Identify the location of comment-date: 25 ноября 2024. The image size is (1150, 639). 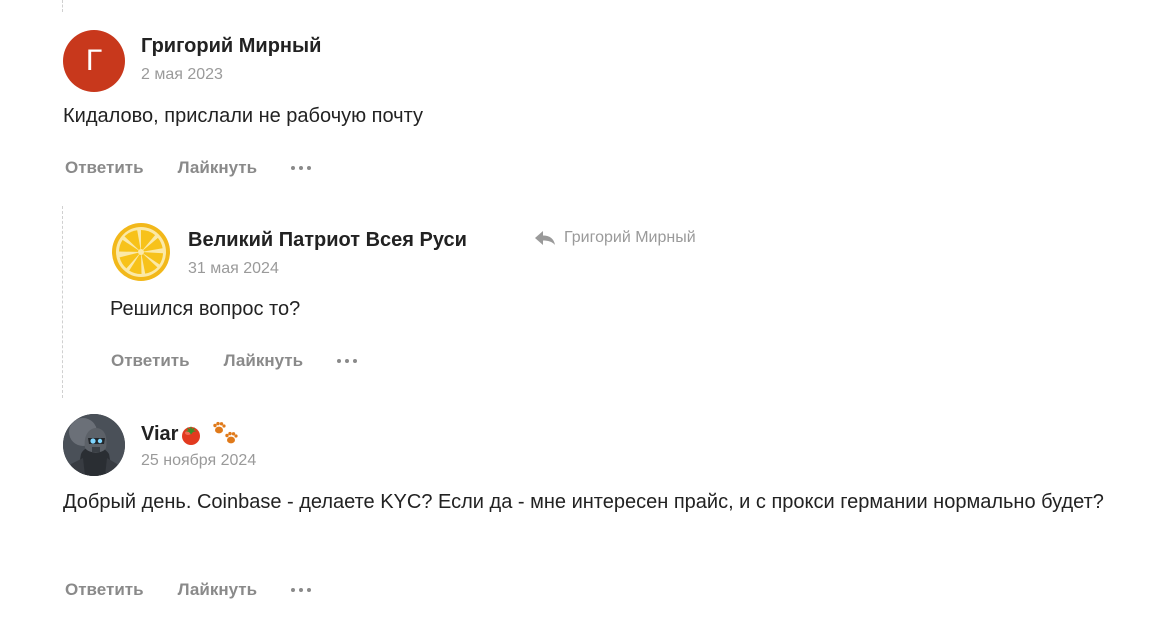
(198, 461).